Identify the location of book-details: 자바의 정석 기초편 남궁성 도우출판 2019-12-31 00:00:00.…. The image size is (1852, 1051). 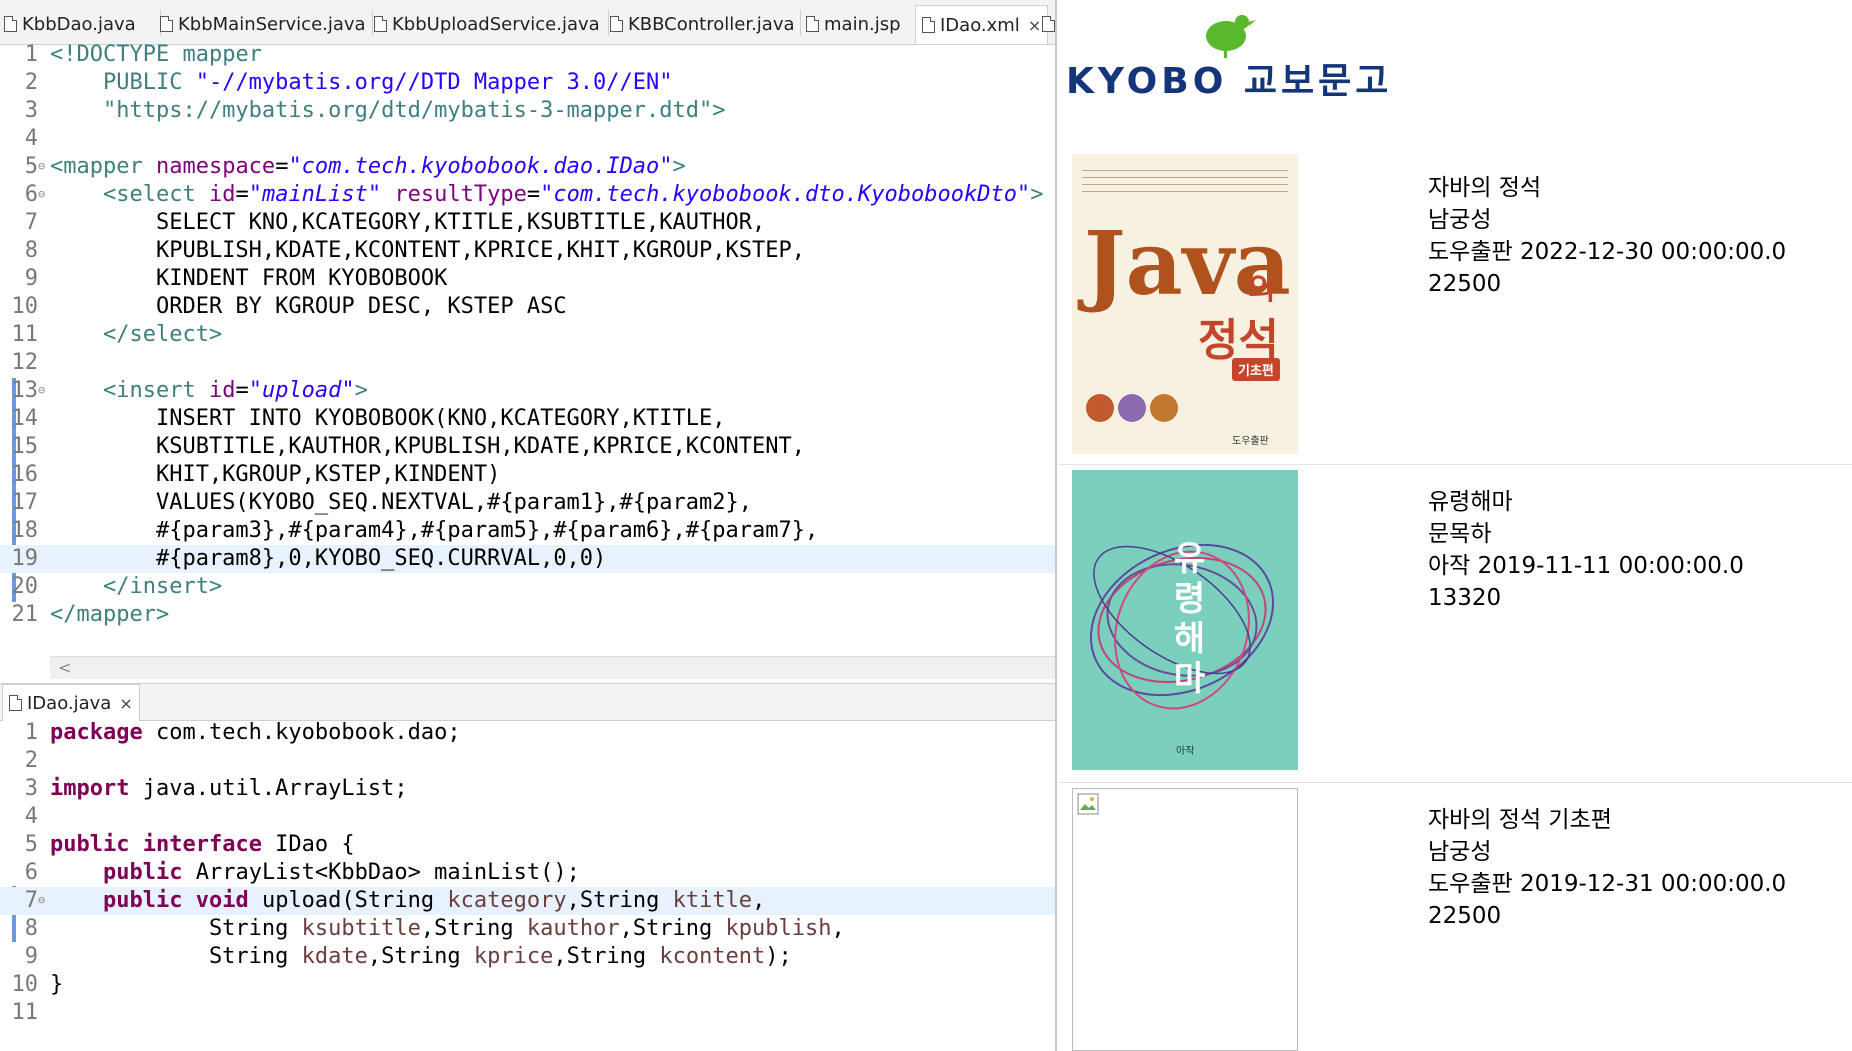
(1607, 868).